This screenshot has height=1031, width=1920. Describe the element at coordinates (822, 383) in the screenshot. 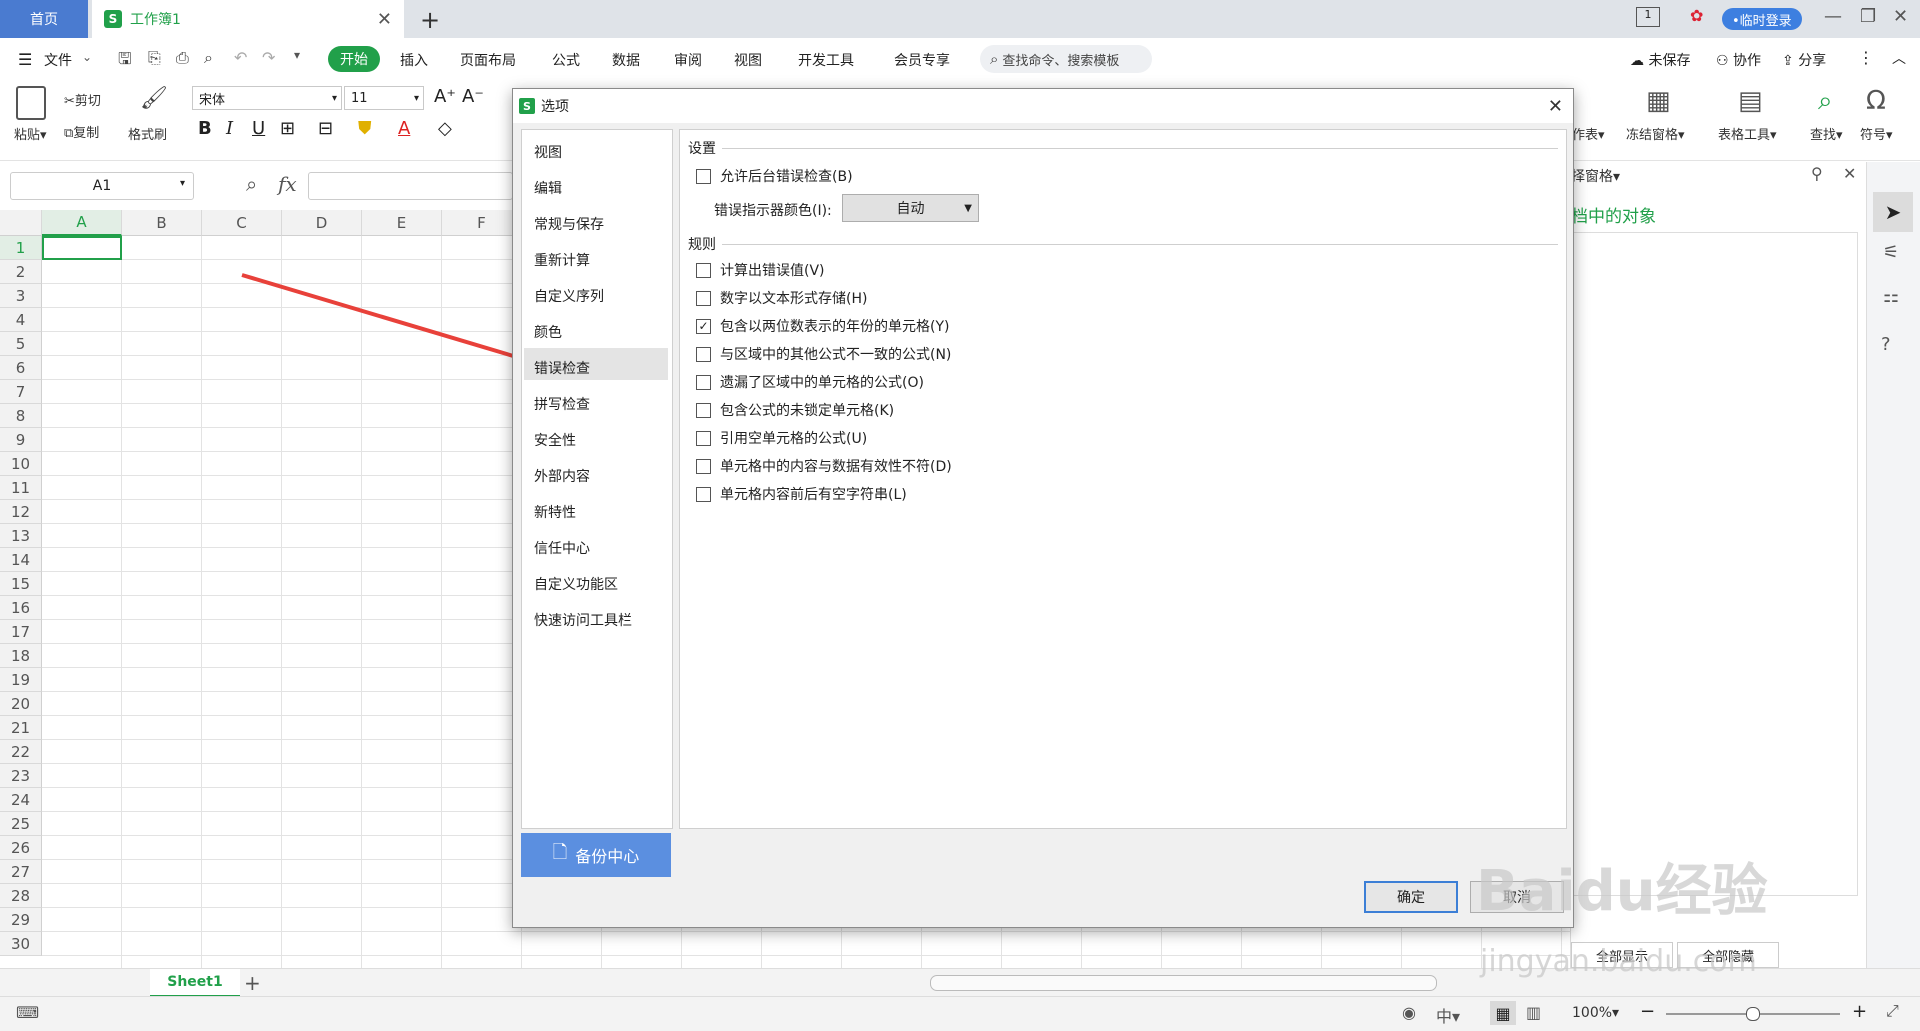

I see `rule-label: 遗漏了区域中的单元格的公式(O)` at that location.